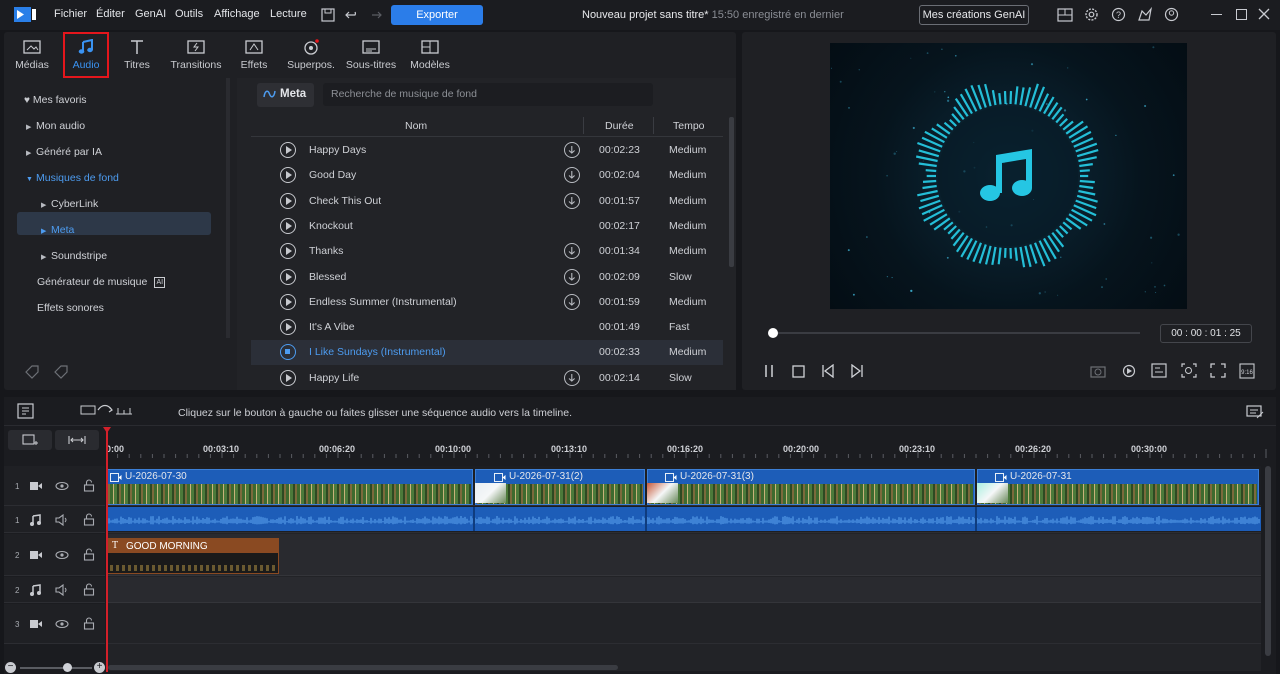 The image size is (1280, 674). What do you see at coordinates (1241, 14) in the screenshot?
I see `maximize-icon` at bounding box center [1241, 14].